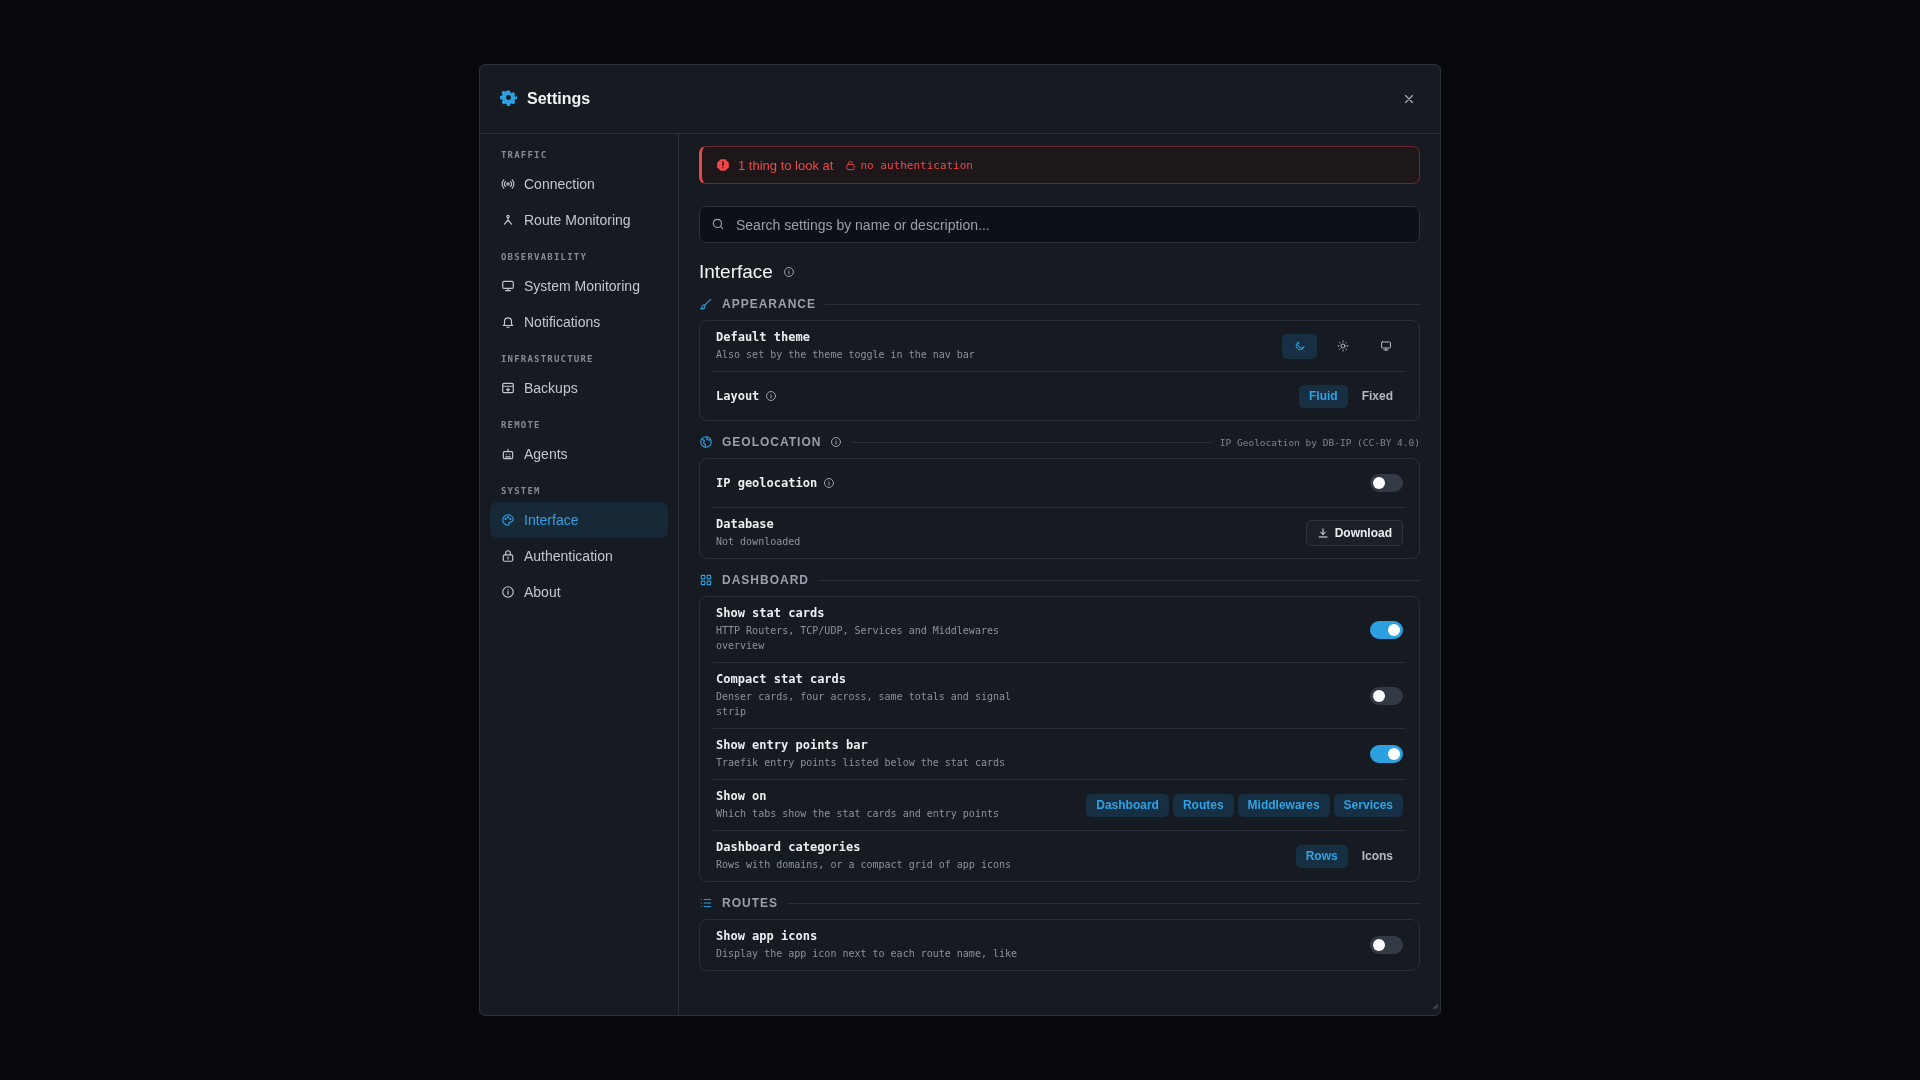  What do you see at coordinates (758, 542) in the screenshot?
I see `setting-description: Not downloaded` at bounding box center [758, 542].